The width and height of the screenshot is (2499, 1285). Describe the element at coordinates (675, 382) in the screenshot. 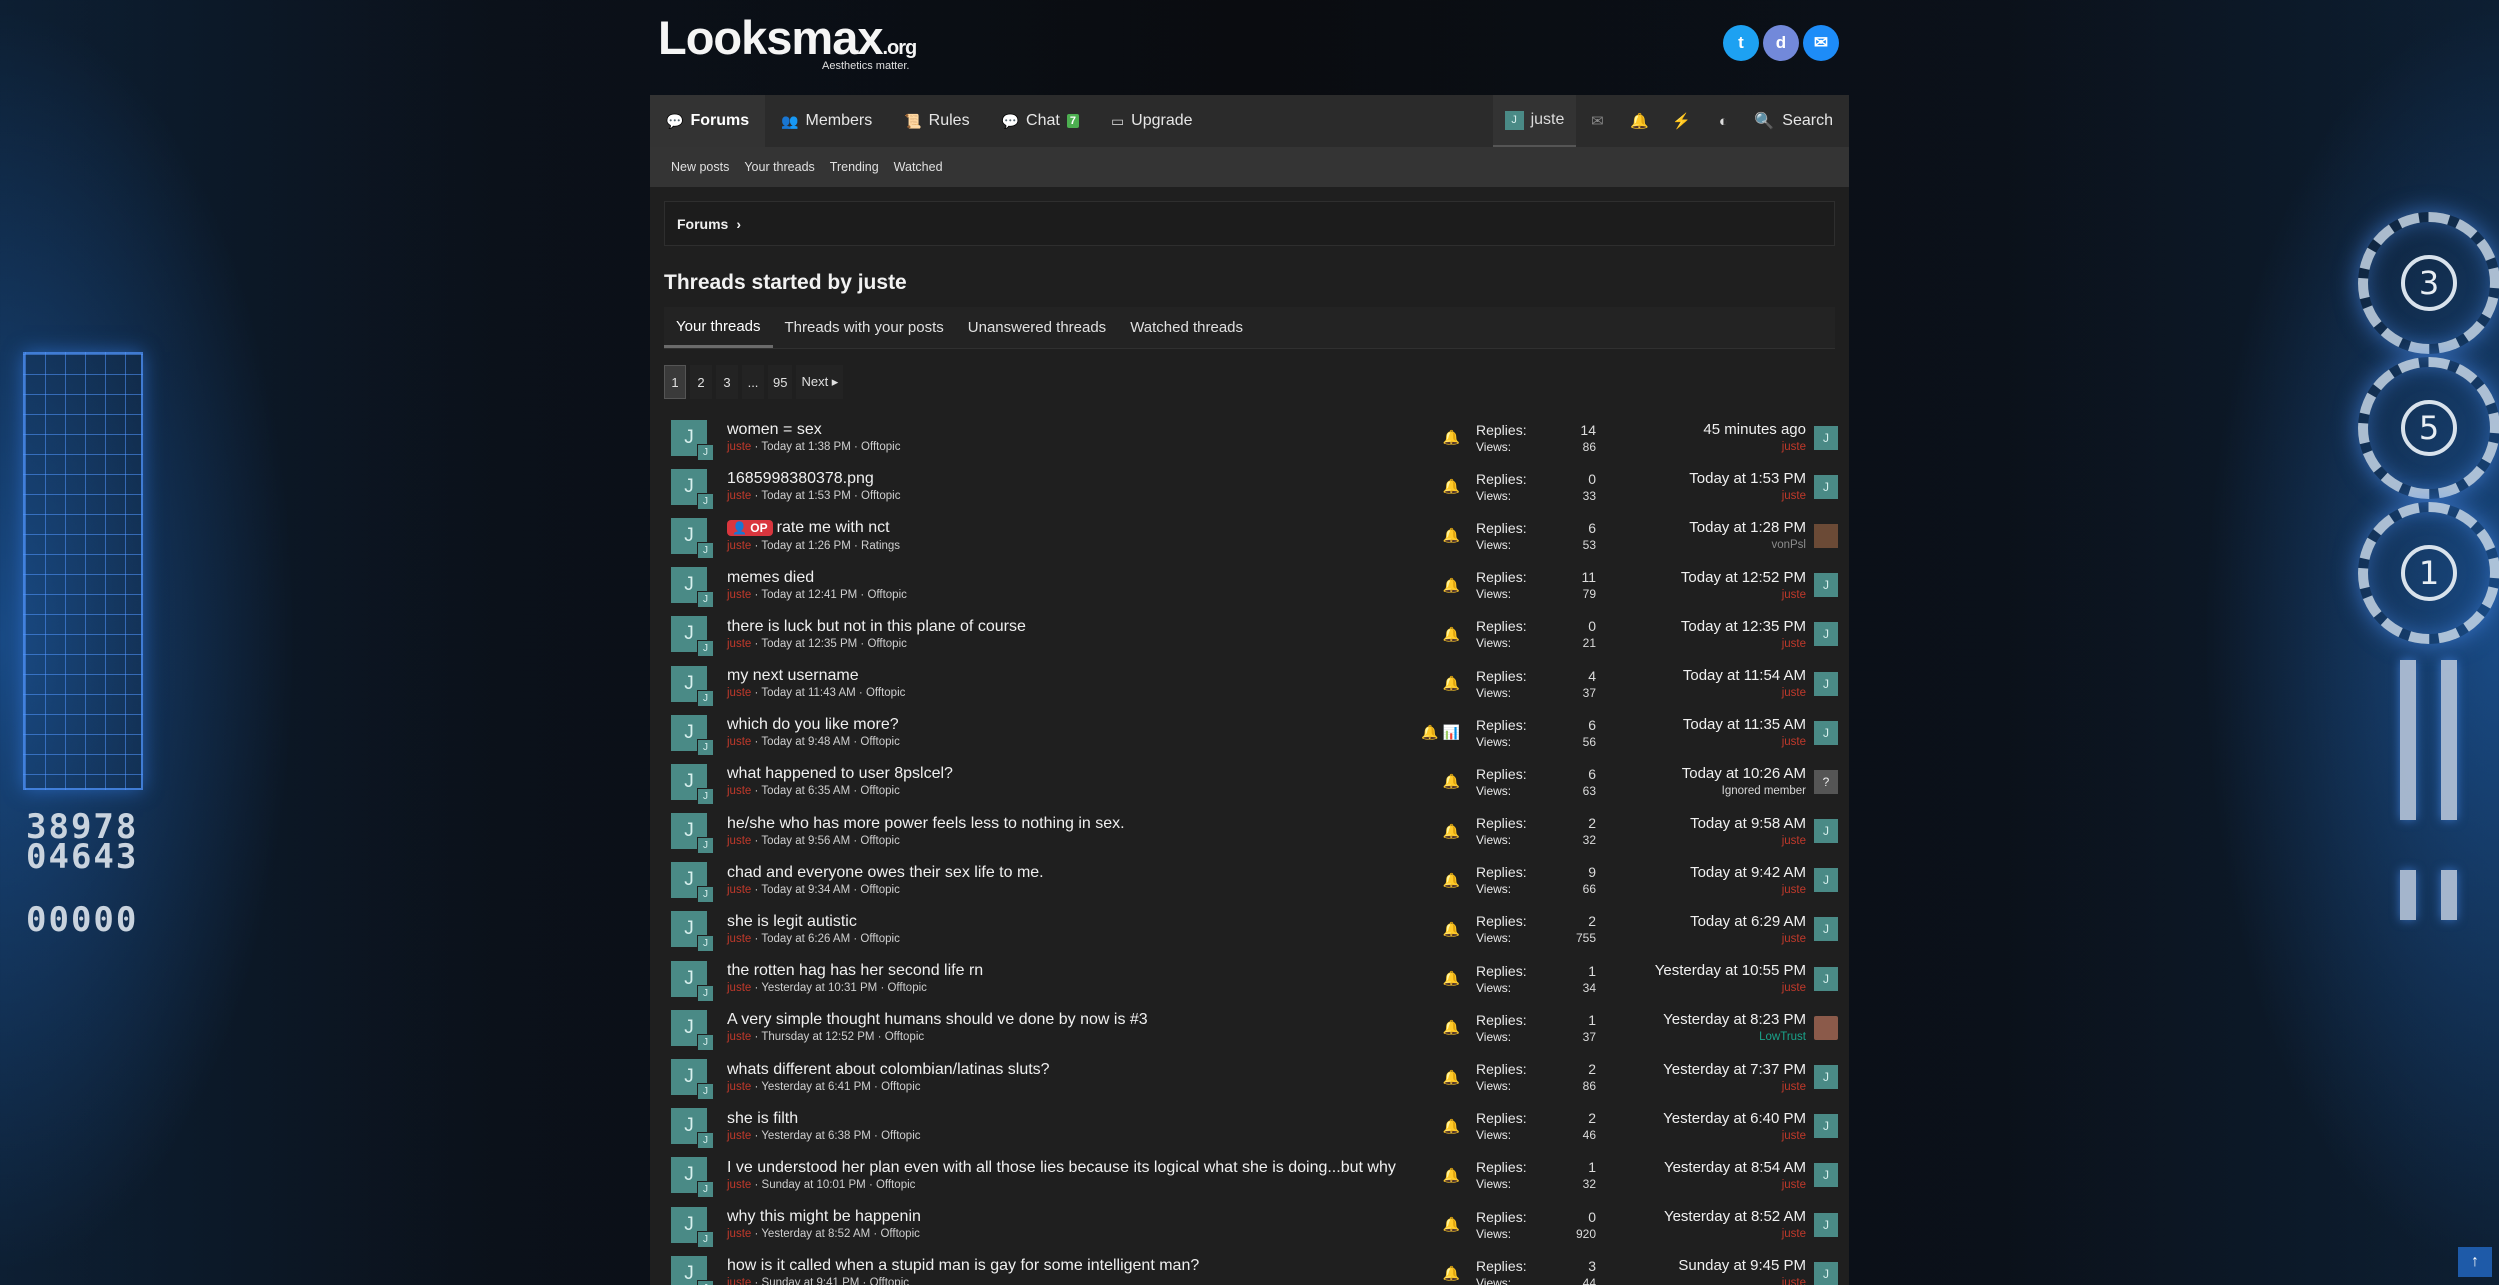

I see `page-1: 1` at that location.